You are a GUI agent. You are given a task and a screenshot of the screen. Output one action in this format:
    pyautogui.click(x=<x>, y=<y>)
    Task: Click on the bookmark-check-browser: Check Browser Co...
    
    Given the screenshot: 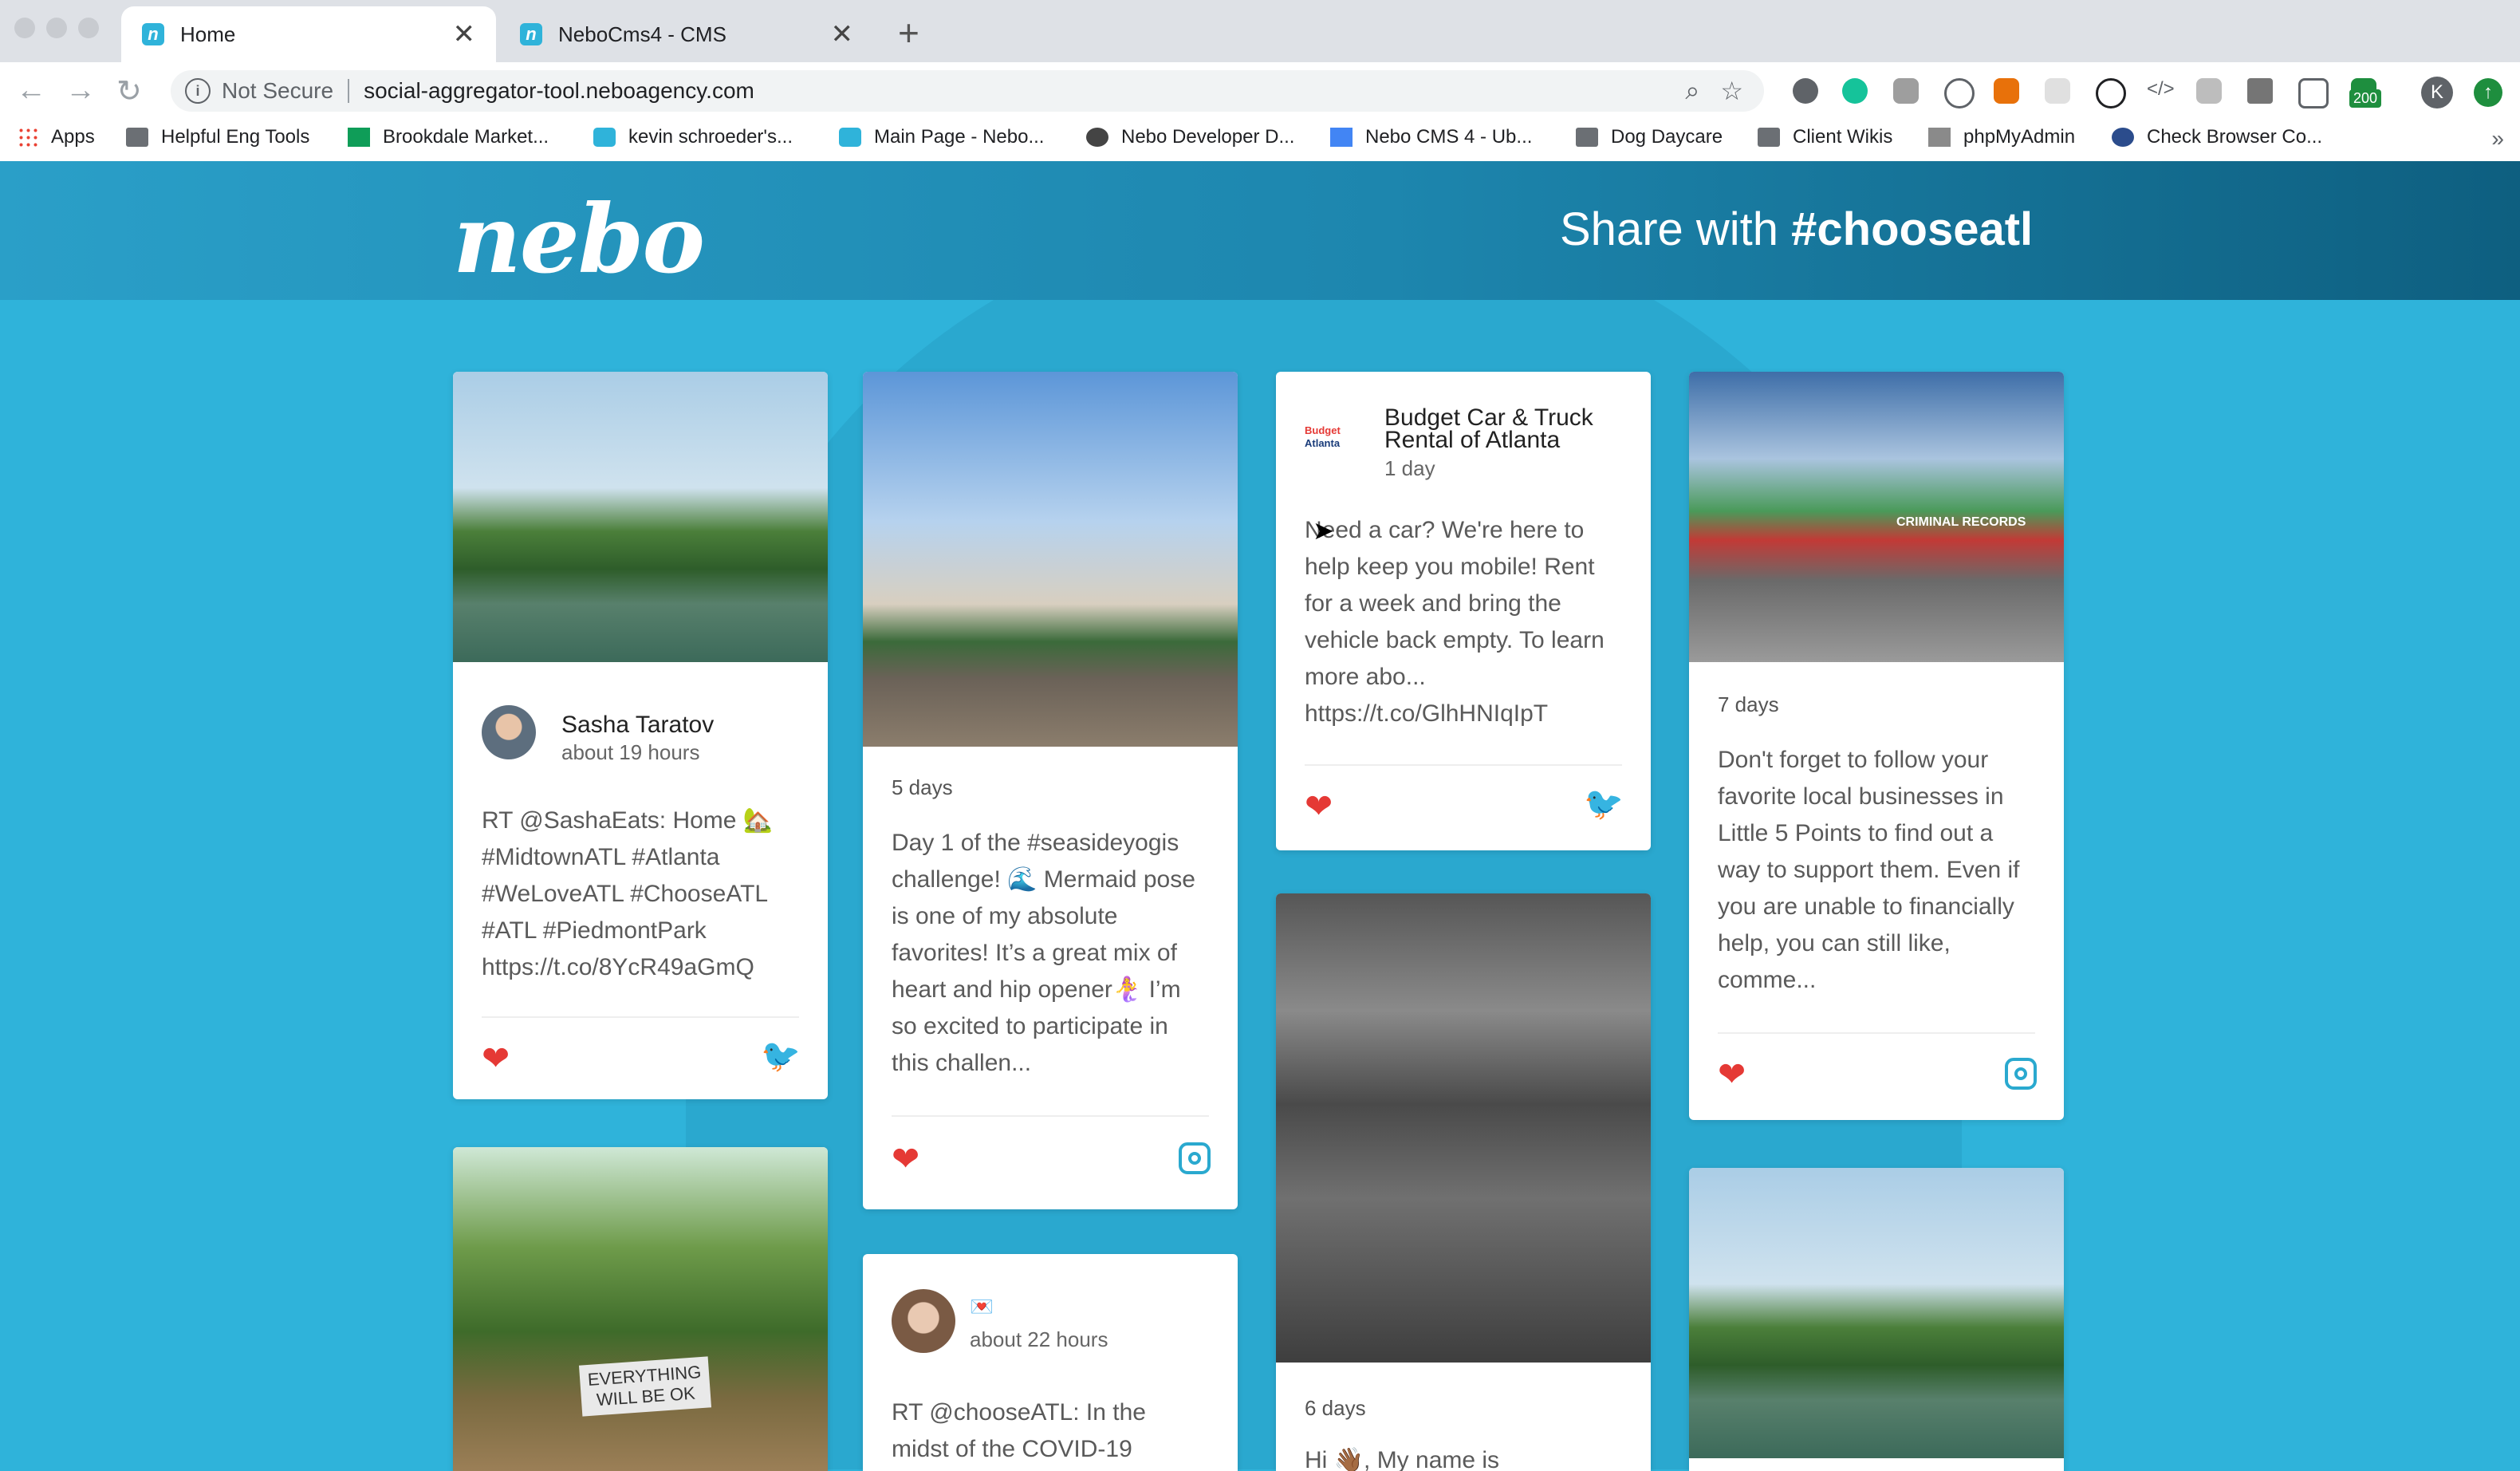 What is the action you would take?
    pyautogui.click(x=2217, y=137)
    